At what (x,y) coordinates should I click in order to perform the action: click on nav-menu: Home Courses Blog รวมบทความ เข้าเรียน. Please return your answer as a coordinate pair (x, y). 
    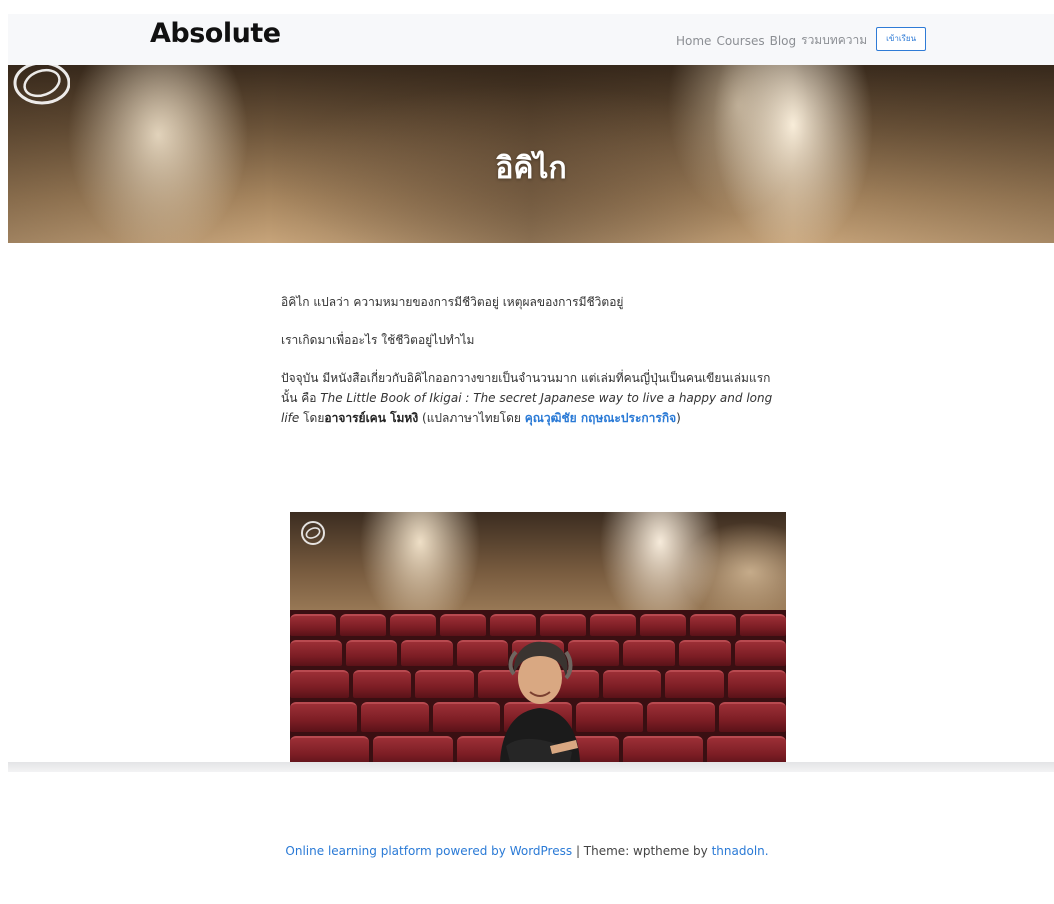
    Looking at the image, I should click on (801, 39).